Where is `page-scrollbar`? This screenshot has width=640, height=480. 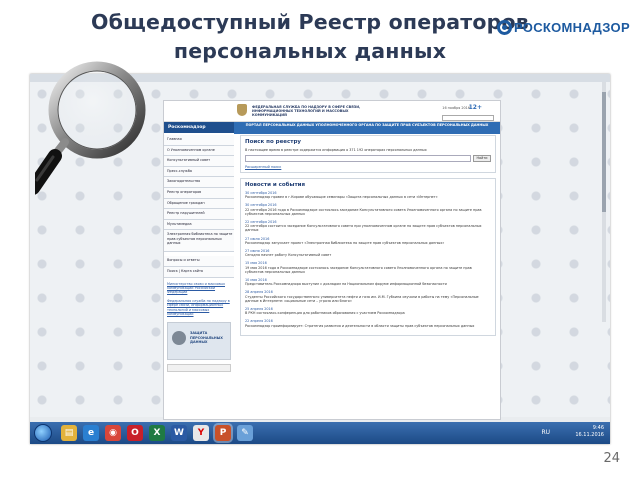
page-scrollbar is located at coordinates (604, 202).